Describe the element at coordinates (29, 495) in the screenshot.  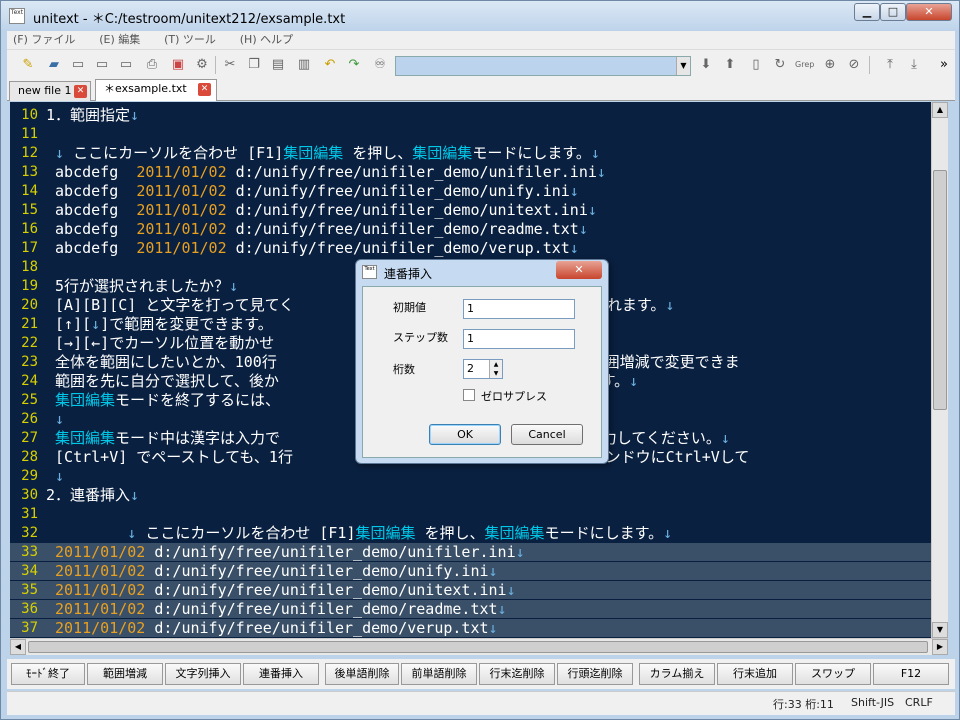
I see `line-number: 30` at that location.